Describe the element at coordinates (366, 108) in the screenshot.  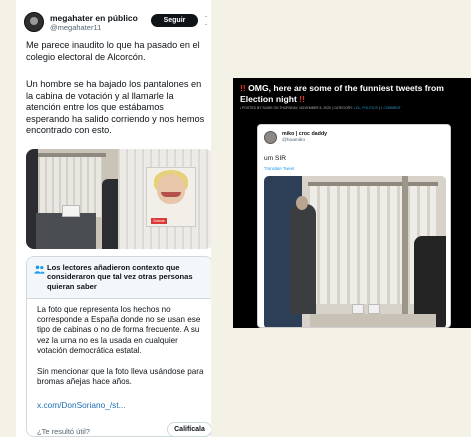
I see `article-category-link: LOL, POLITICS` at that location.